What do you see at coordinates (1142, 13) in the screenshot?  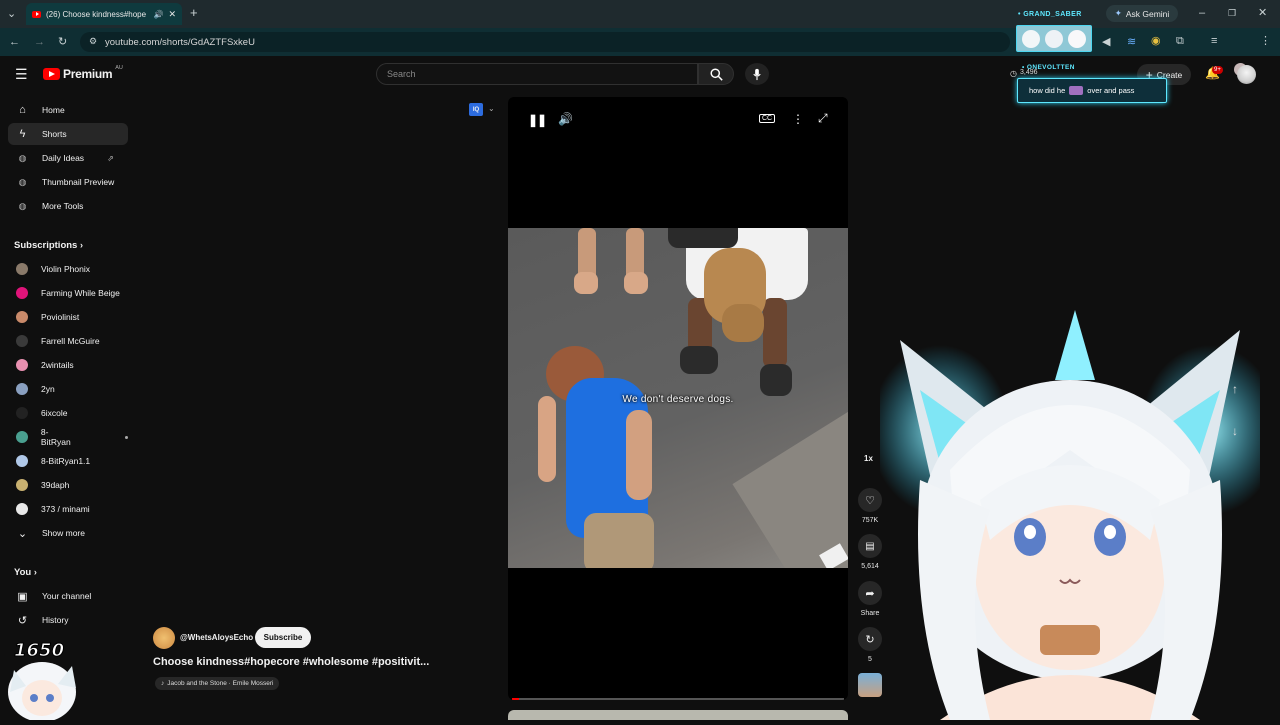 I see `ask-gemini-button: ✦ Ask Gemini` at bounding box center [1142, 13].